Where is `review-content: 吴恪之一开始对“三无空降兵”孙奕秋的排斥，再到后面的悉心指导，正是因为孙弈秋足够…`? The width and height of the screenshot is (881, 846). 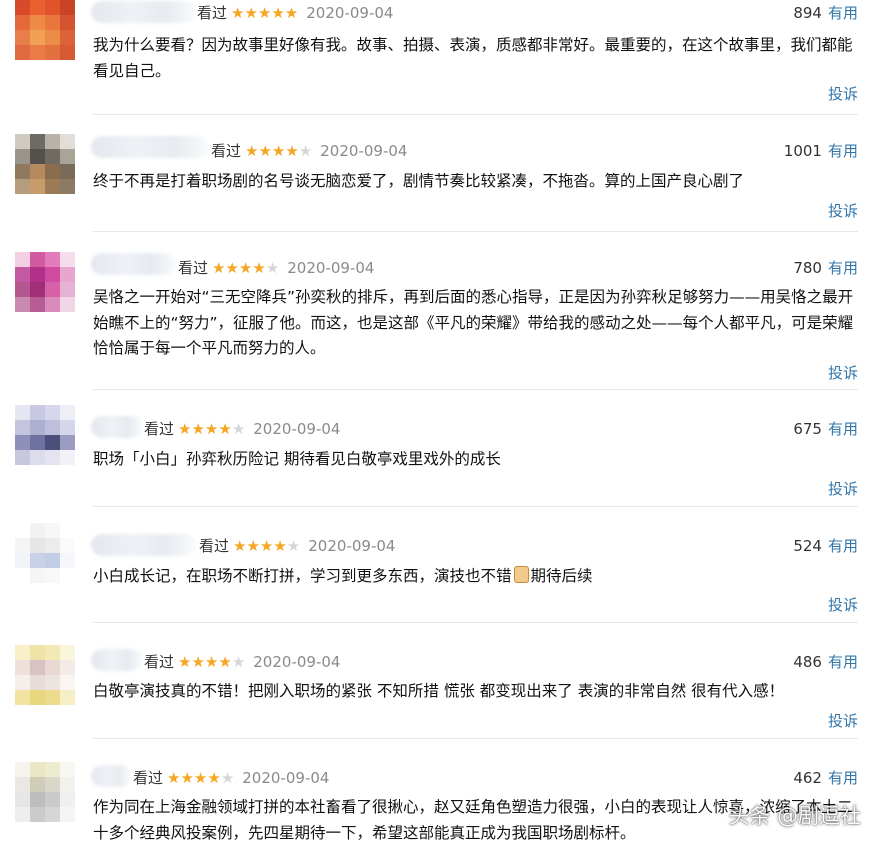 review-content: 吴恪之一开始对“三无空降兵”孙奕秋的排斥，再到后面的悉心指导，正是因为孙弈秋足够… is located at coordinates (473, 322).